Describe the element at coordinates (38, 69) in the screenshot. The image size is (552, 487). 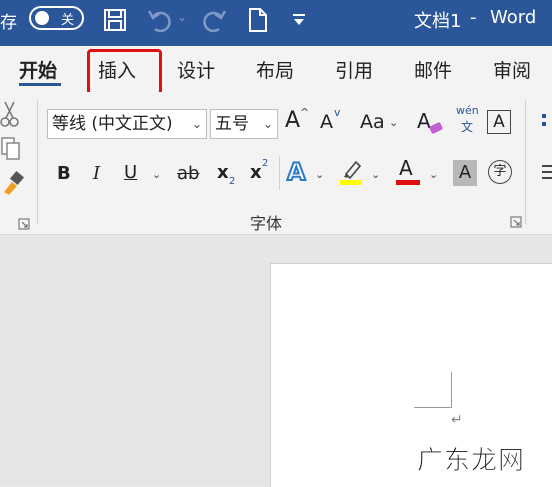
I see `tab-home: 开始` at that location.